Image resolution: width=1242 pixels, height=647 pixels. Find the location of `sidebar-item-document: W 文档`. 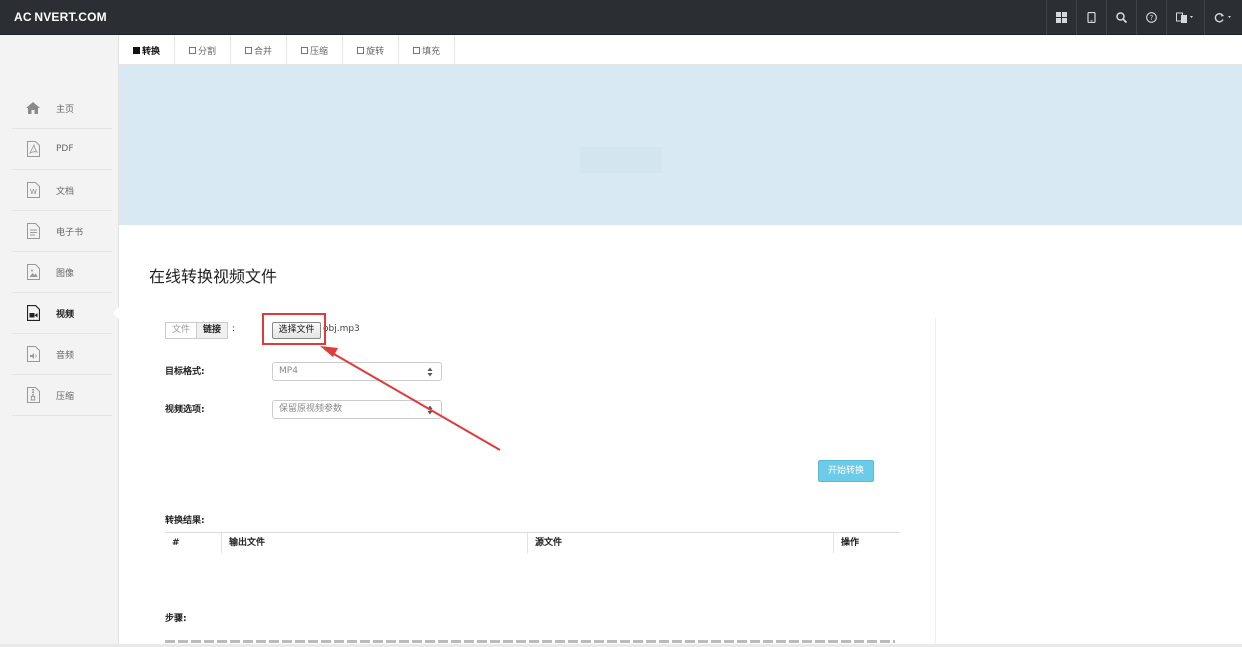

sidebar-item-document: W 文档 is located at coordinates (62, 190).